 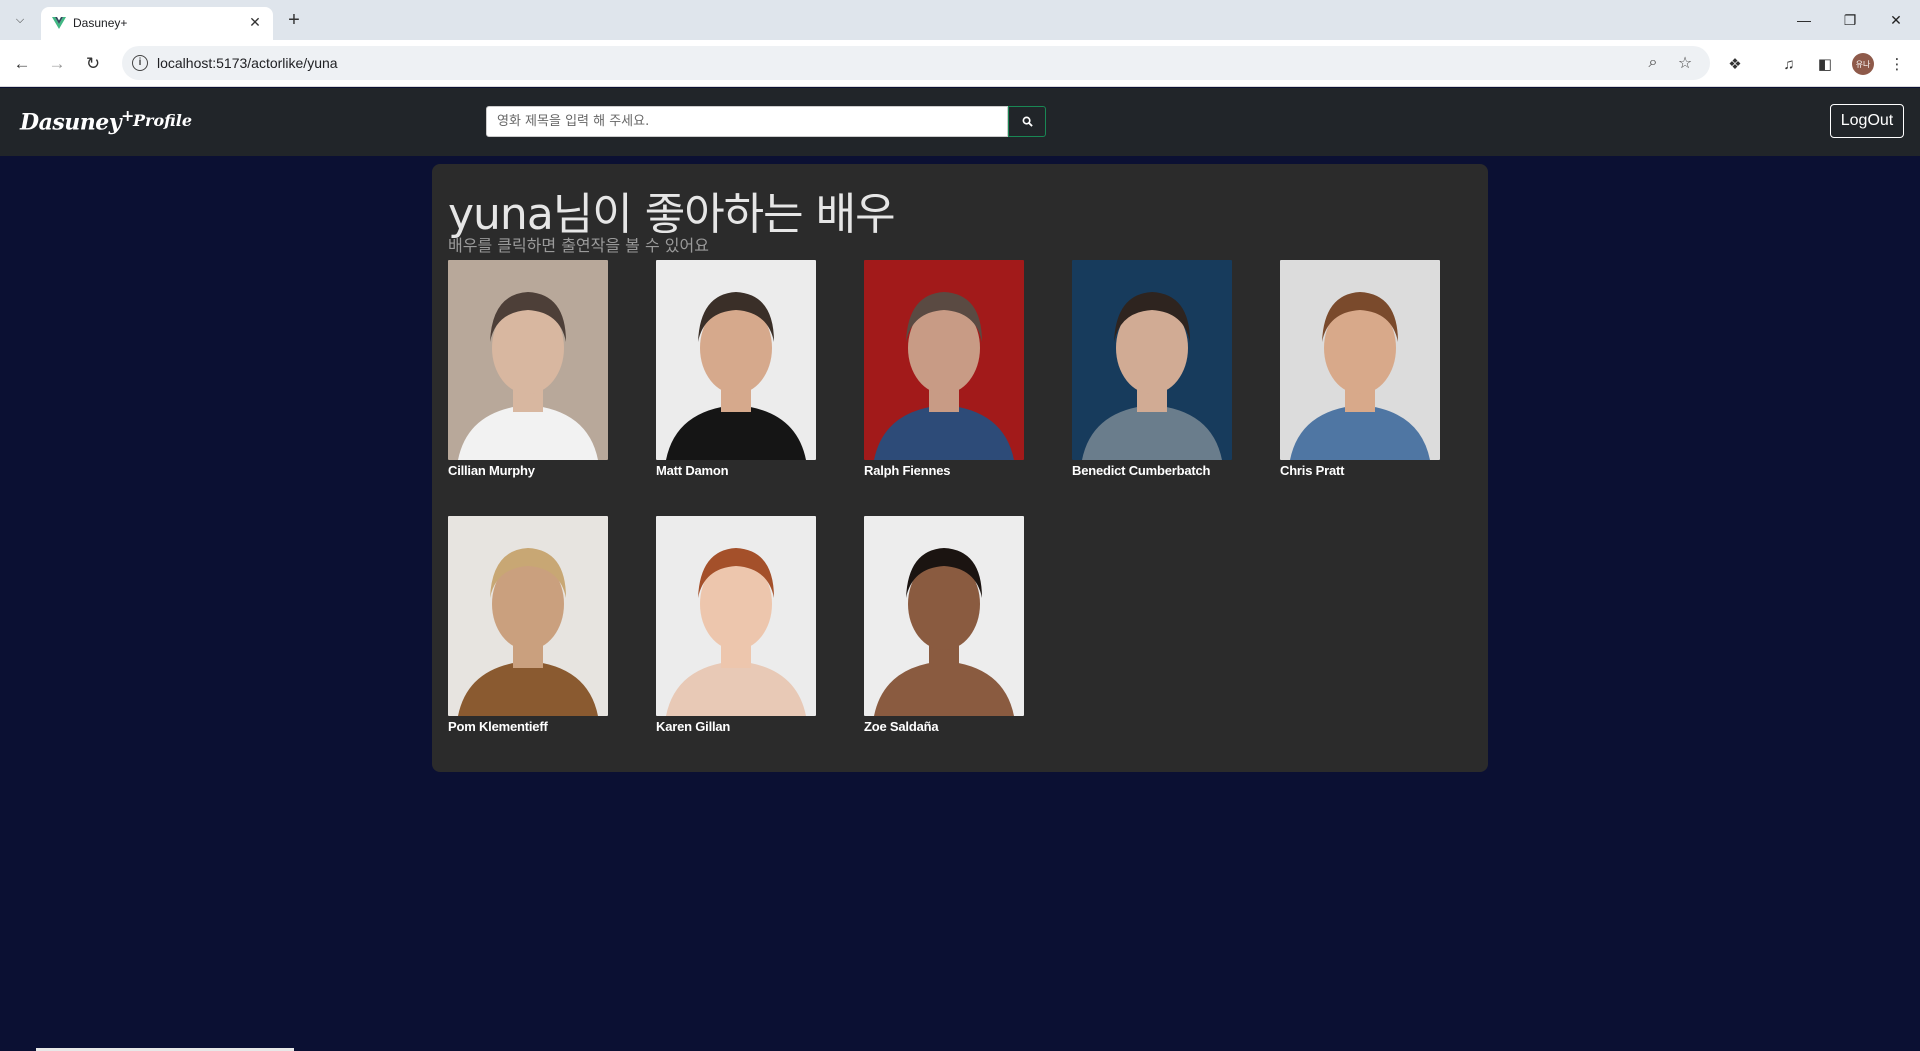 What do you see at coordinates (528, 470) in the screenshot?
I see `actor-name: Cillian Murphy` at bounding box center [528, 470].